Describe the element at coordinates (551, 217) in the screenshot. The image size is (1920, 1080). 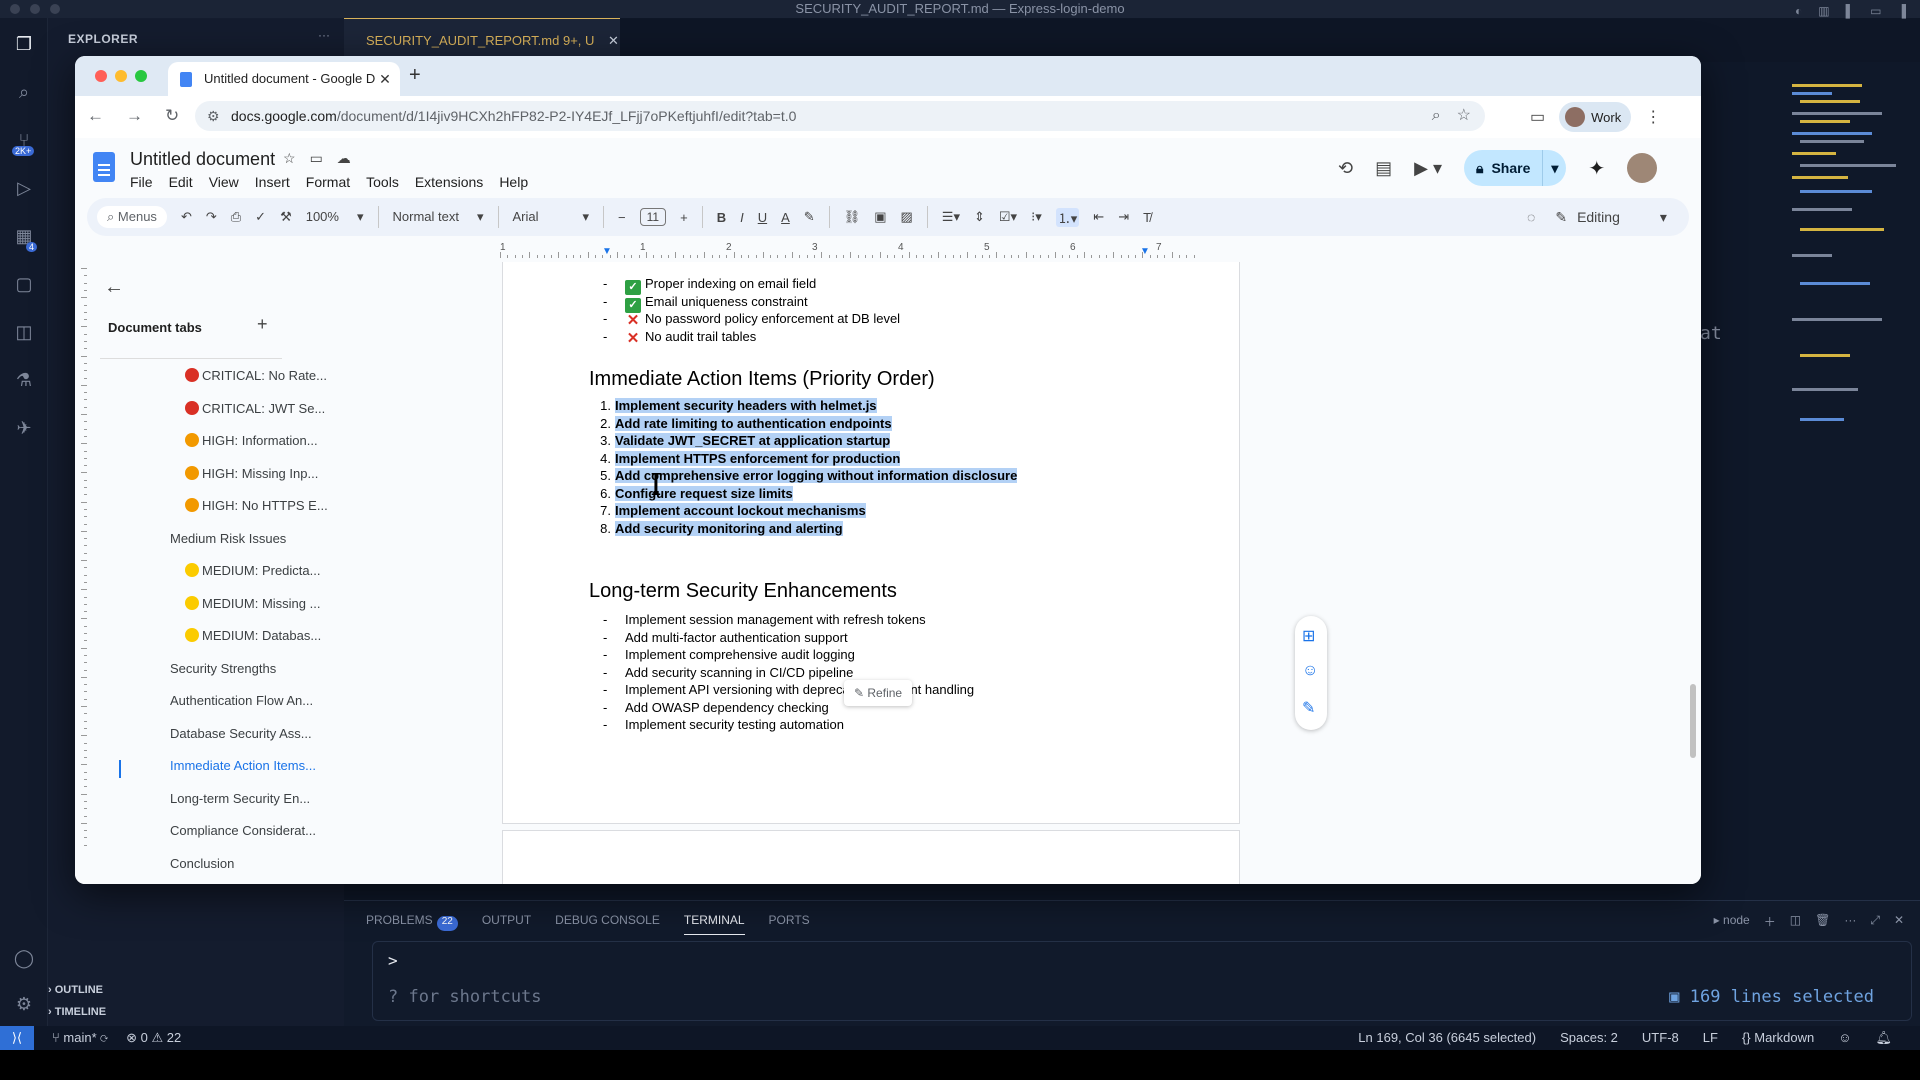
I see `font-select: Arial ▾` at that location.